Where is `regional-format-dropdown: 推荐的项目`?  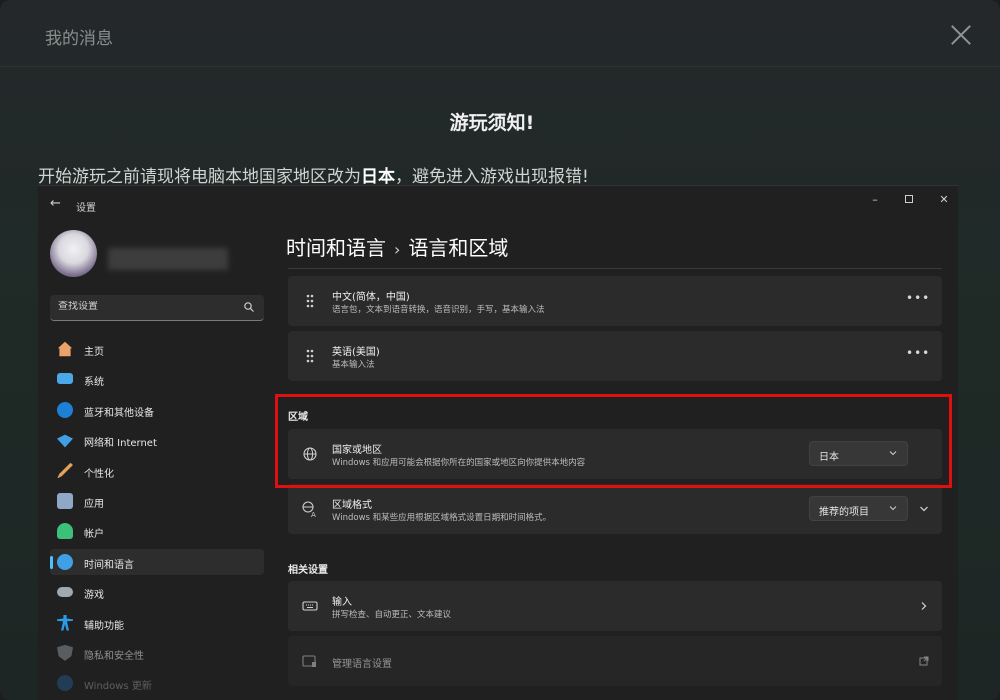 regional-format-dropdown: 推荐的项目 is located at coordinates (858, 508).